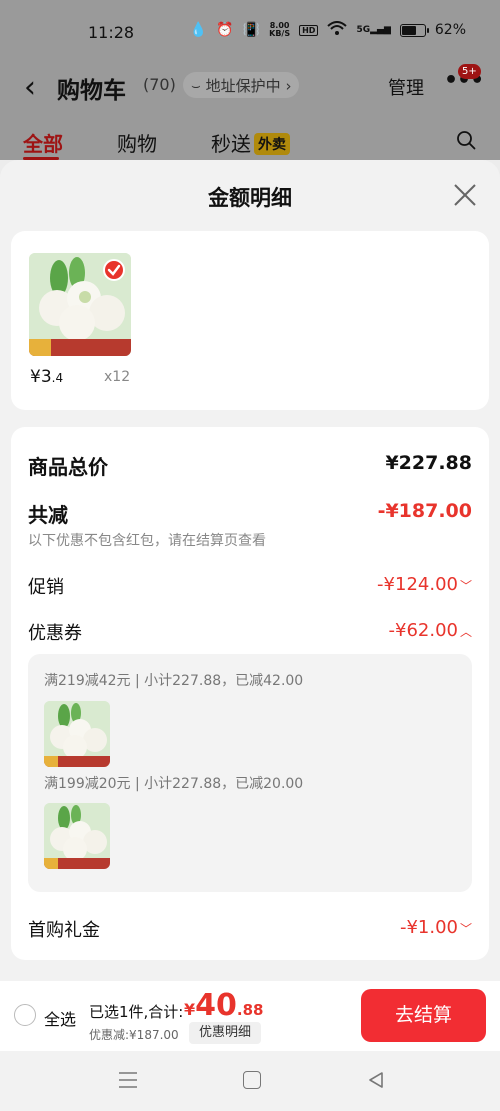  I want to click on promo-row: -¥124.00 ﹀, so click(424, 584).